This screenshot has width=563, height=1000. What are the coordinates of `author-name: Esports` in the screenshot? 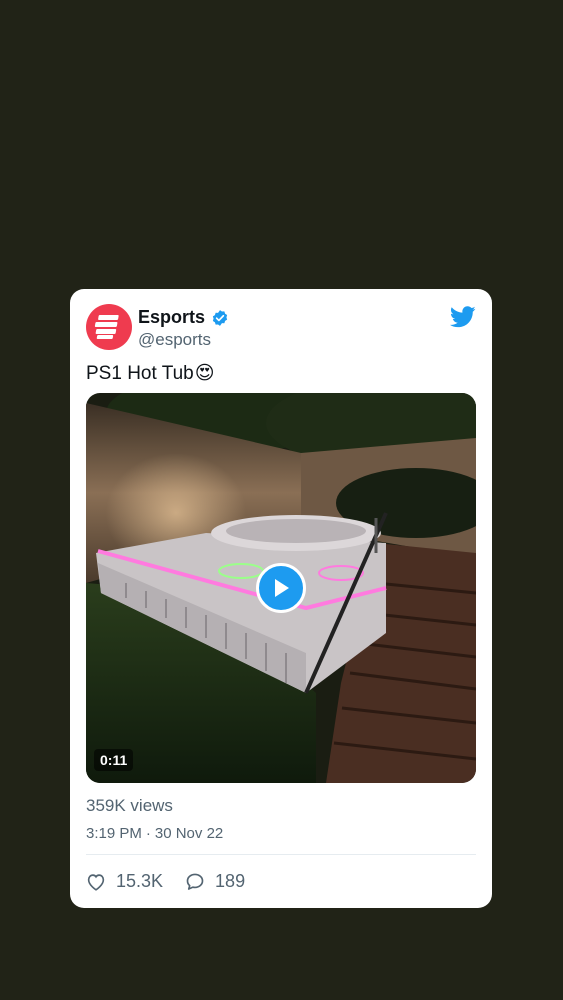 It's located at (171, 317).